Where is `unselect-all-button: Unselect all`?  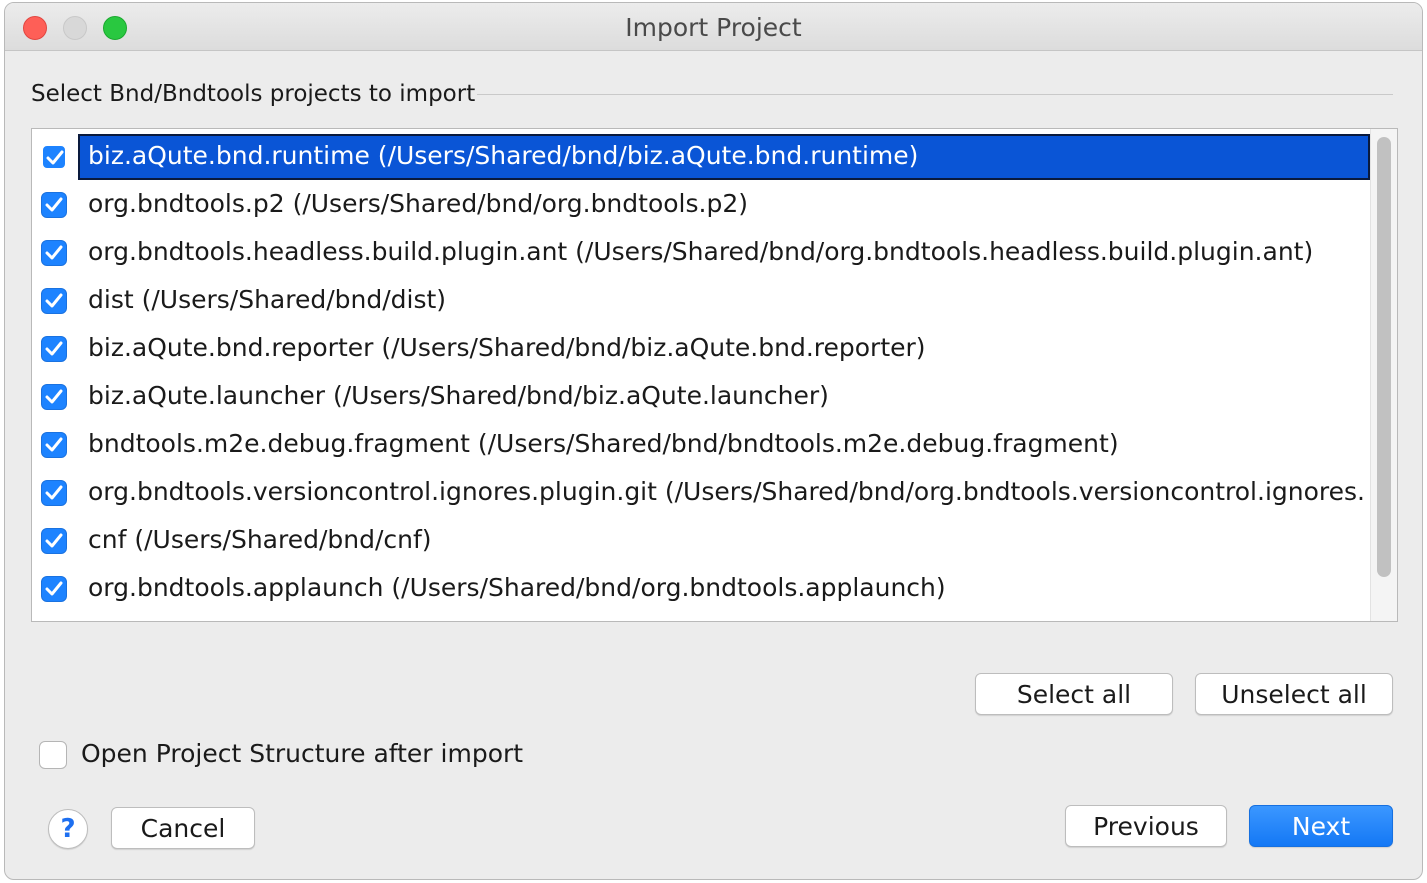
unselect-all-button: Unselect all is located at coordinates (1294, 694).